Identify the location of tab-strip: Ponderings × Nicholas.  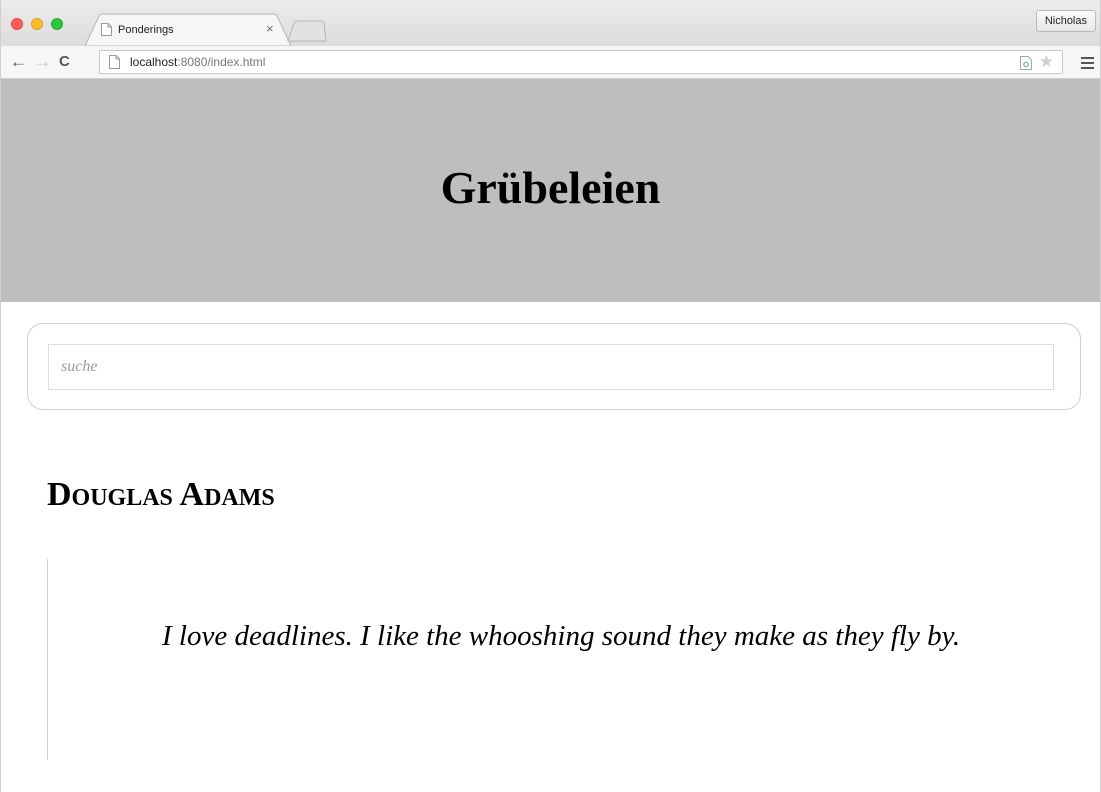
(550, 23).